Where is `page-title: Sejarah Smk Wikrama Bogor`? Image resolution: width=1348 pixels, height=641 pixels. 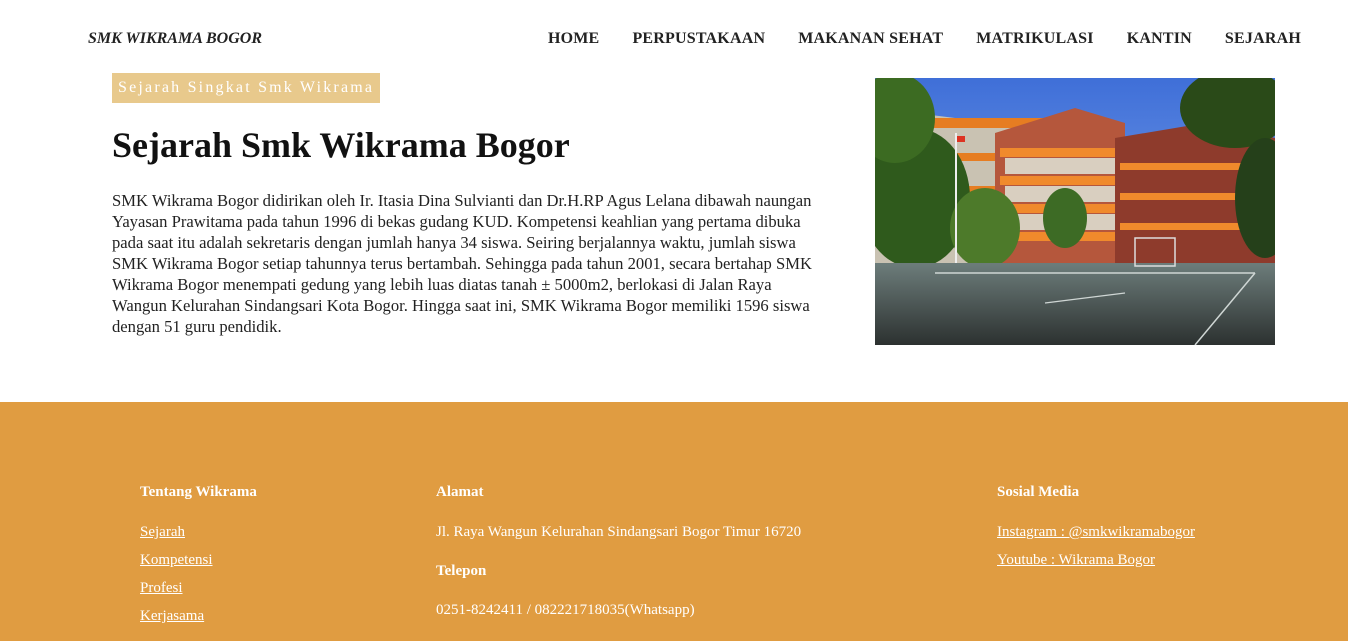 page-title: Sejarah Smk Wikrama Bogor is located at coordinates (341, 145).